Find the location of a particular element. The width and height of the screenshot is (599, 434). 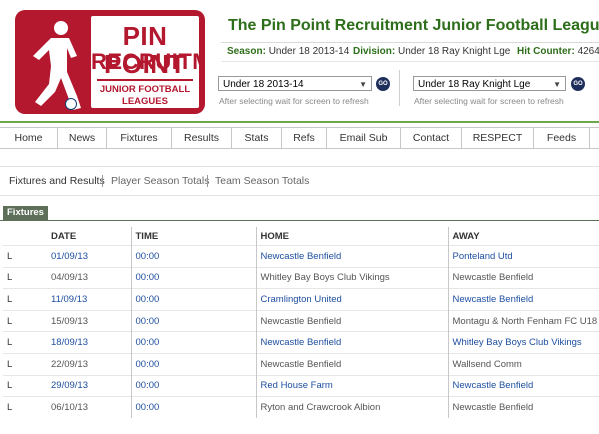

logo-line-2: RECRUITMENT is located at coordinates (148, 61).